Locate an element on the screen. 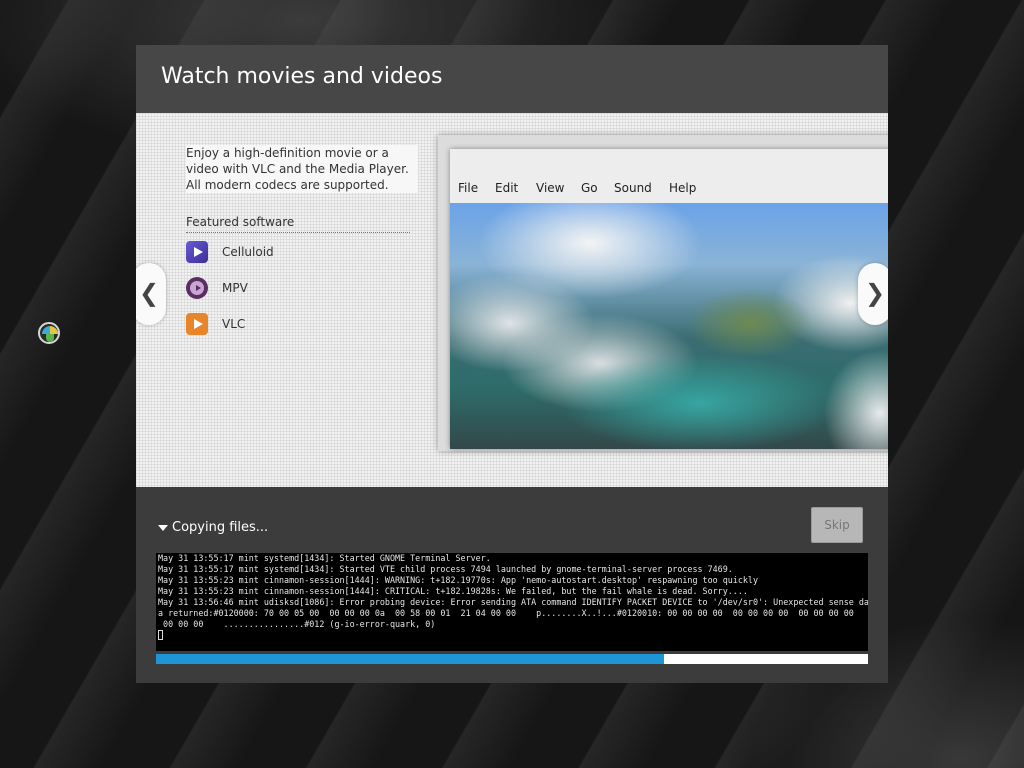 This screenshot has height=768, width=1024. video-frame is located at coordinates (669, 326).